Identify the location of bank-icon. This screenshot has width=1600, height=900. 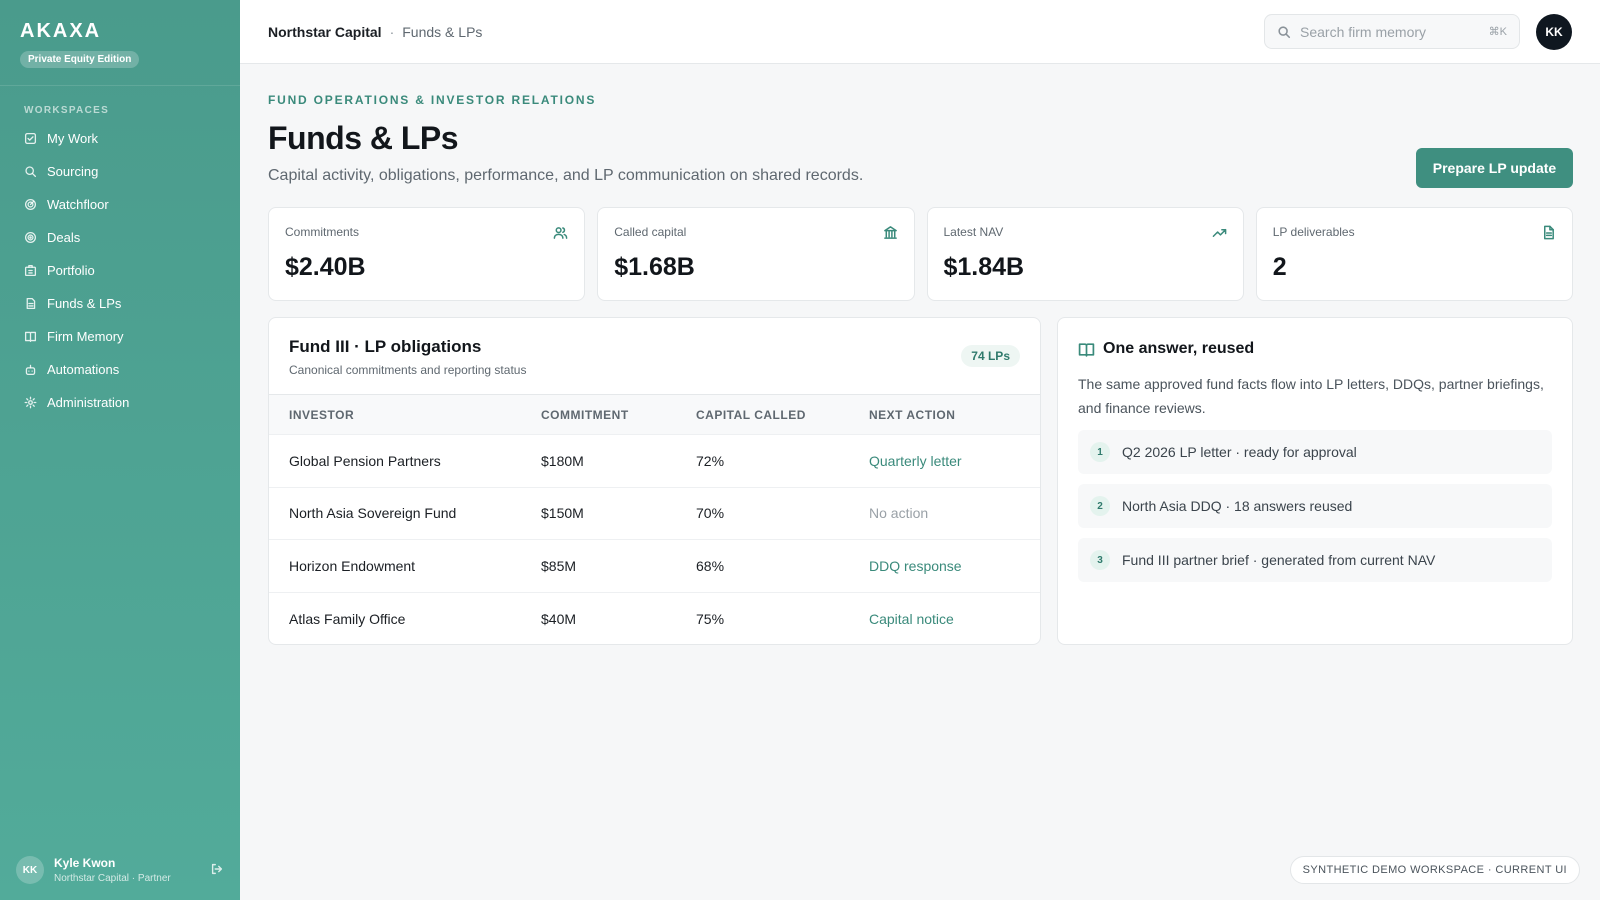
(890, 232).